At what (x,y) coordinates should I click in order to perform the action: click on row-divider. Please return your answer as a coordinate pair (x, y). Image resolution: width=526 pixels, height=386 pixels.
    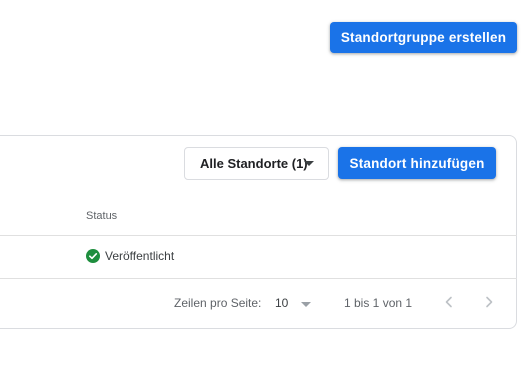
    Looking at the image, I should click on (258, 278).